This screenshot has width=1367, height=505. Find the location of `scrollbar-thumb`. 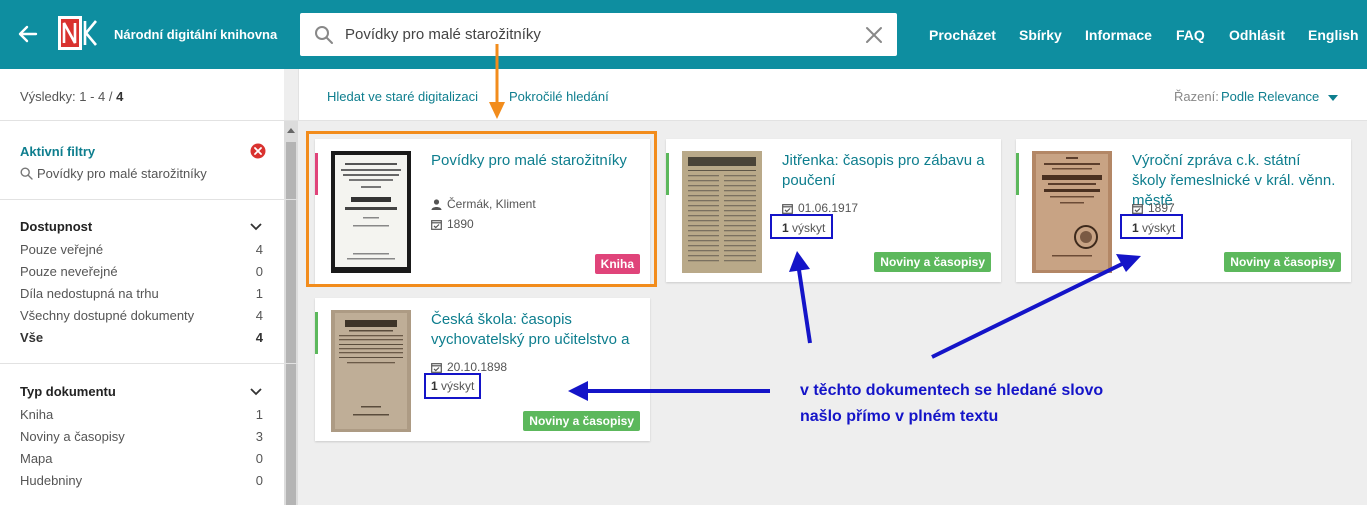

scrollbar-thumb is located at coordinates (291, 323).